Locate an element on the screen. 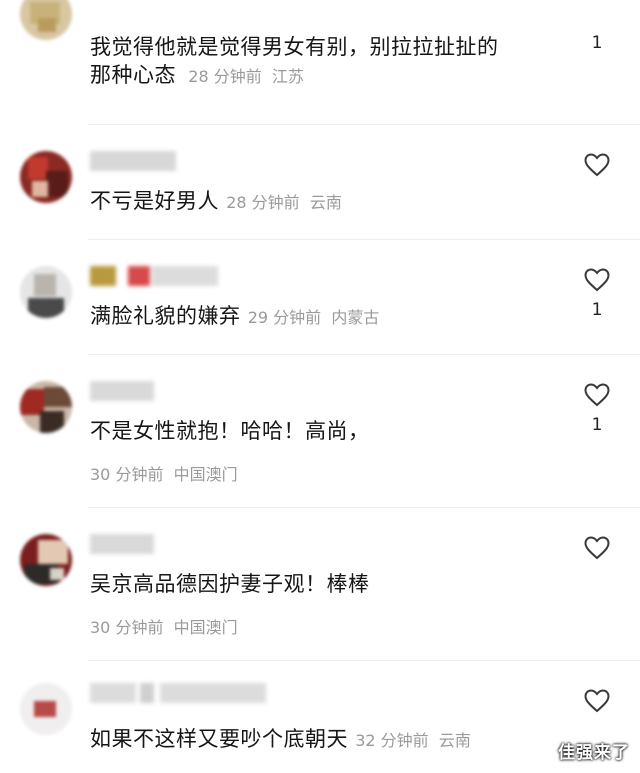 The image size is (640, 773). comment-meta: 28 分钟前 云南 is located at coordinates (284, 202).